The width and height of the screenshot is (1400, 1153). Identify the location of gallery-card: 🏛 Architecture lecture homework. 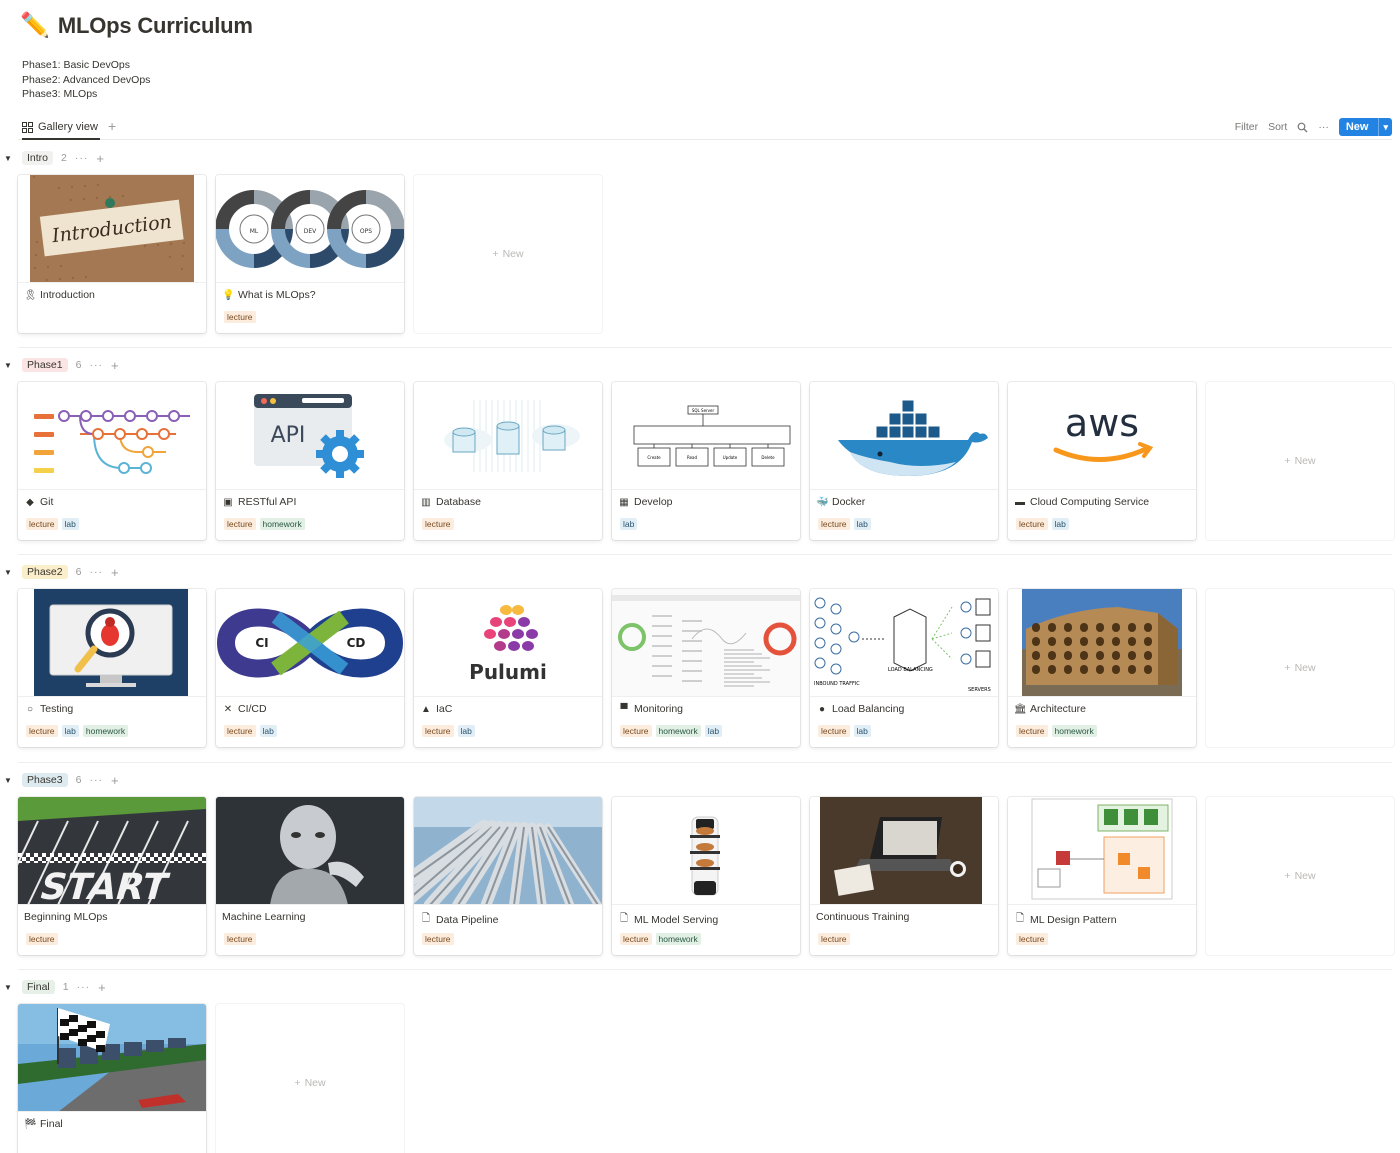
(1102, 668).